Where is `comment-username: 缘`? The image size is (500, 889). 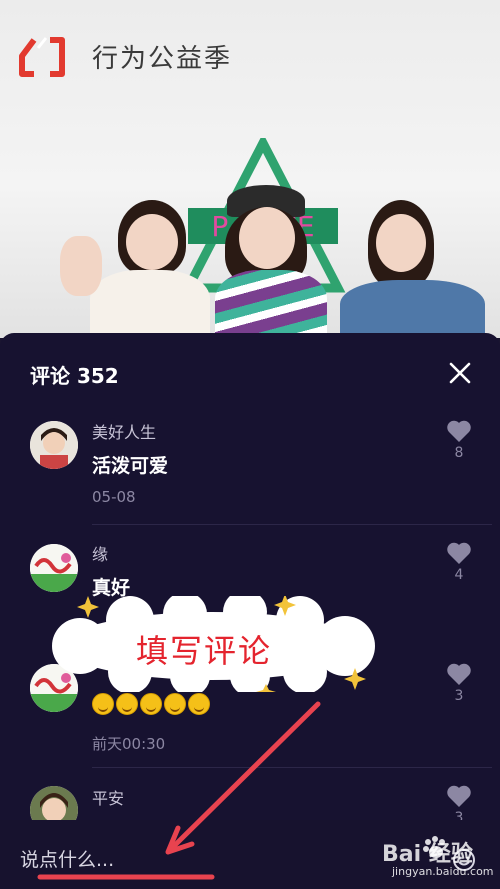
comment-username: 缘 is located at coordinates (100, 553).